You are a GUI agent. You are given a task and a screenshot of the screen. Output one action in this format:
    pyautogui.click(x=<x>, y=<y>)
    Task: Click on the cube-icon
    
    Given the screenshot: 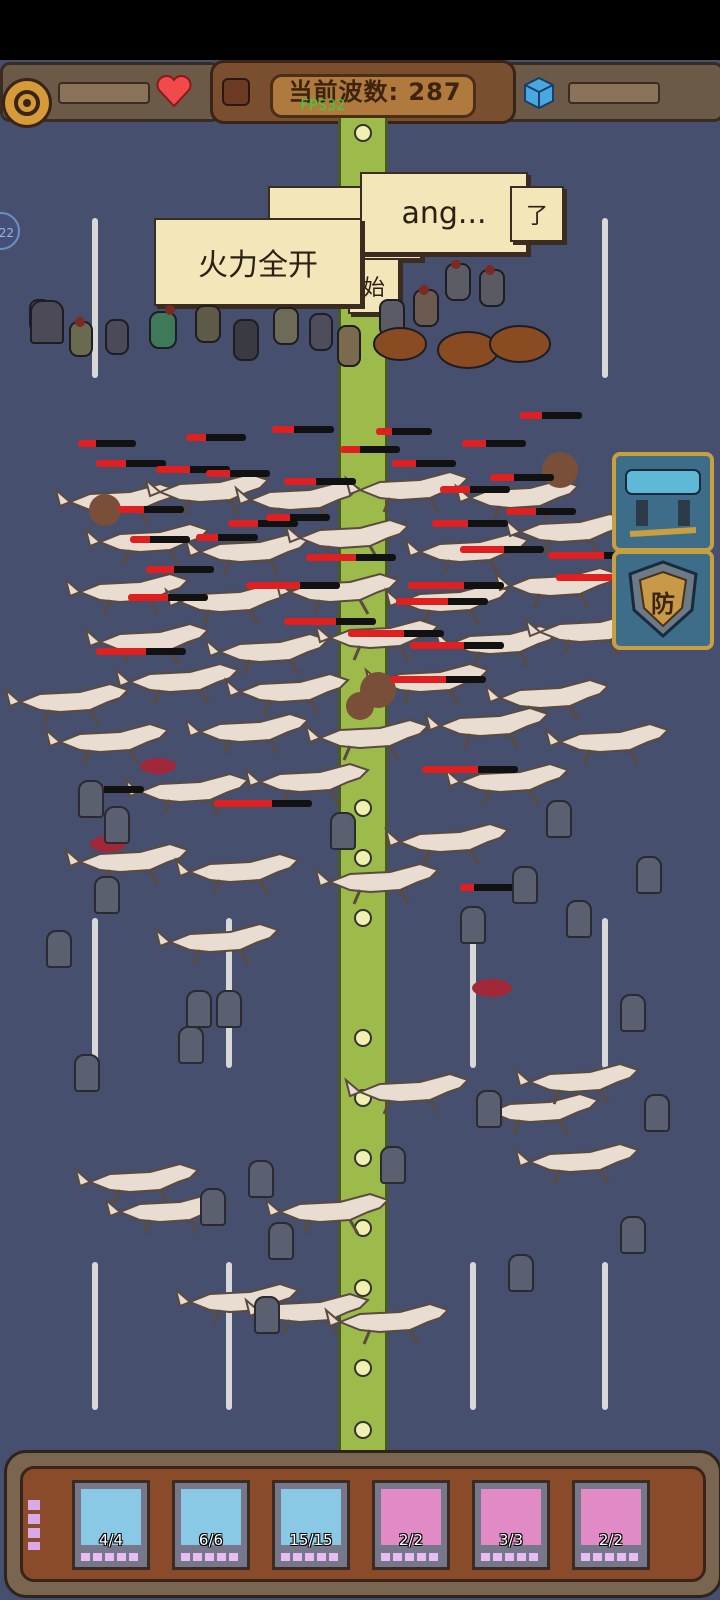 What is the action you would take?
    pyautogui.click(x=539, y=93)
    